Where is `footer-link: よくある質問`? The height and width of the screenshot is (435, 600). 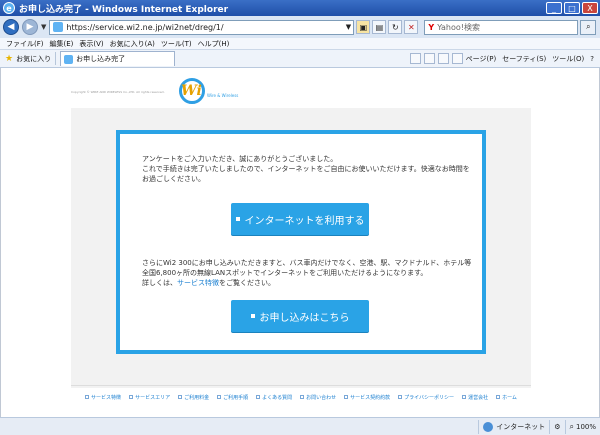
footer-link: よくある質問 is located at coordinates (274, 397).